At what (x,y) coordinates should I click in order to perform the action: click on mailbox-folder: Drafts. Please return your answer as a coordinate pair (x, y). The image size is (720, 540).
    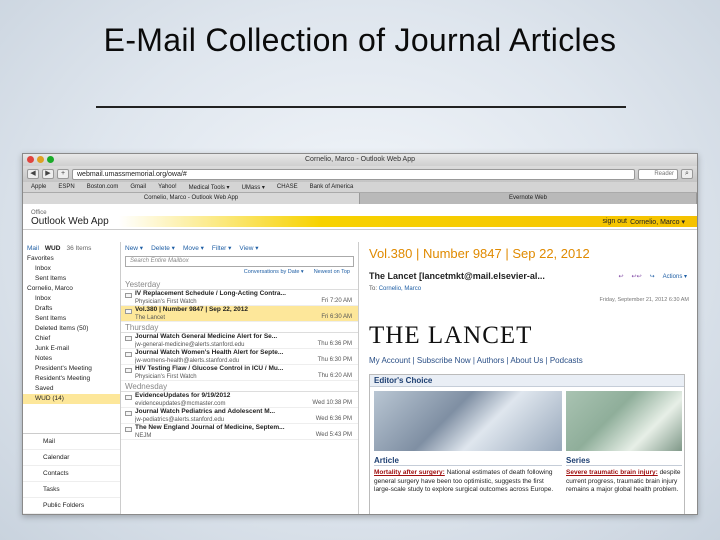
    Looking at the image, I should click on (71, 309).